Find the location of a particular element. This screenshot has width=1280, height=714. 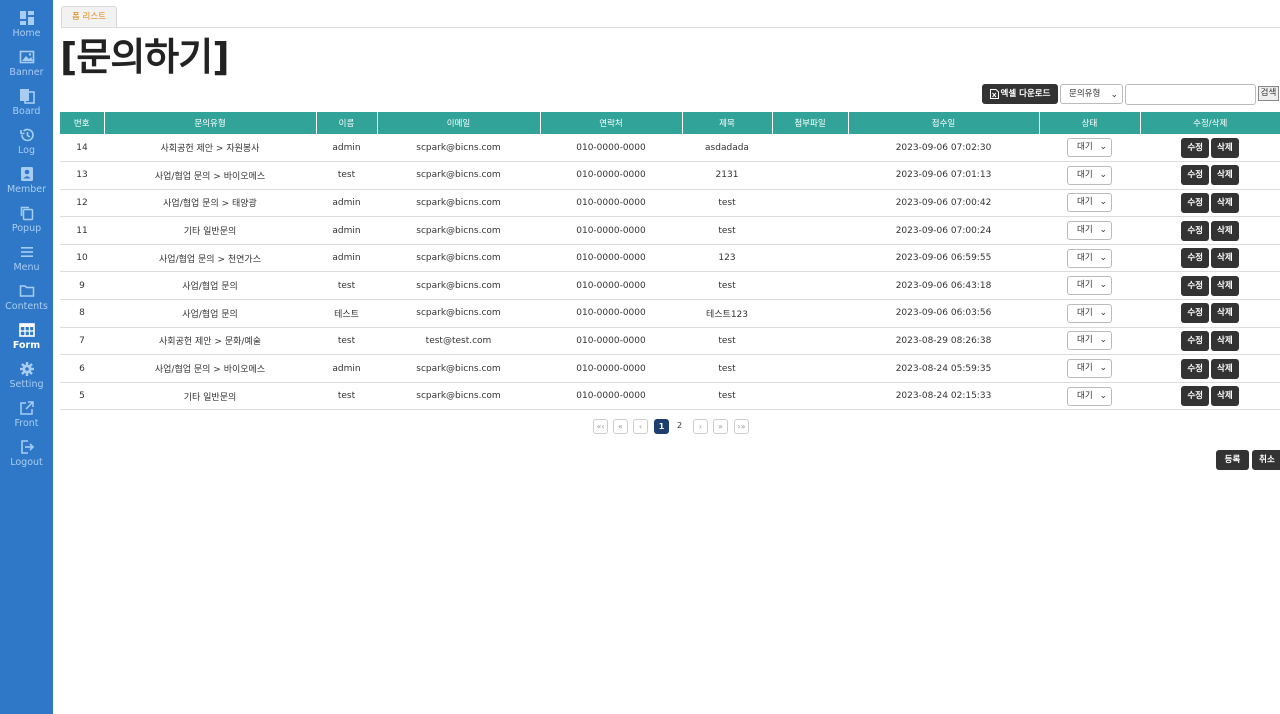

image-icon is located at coordinates (26, 57).